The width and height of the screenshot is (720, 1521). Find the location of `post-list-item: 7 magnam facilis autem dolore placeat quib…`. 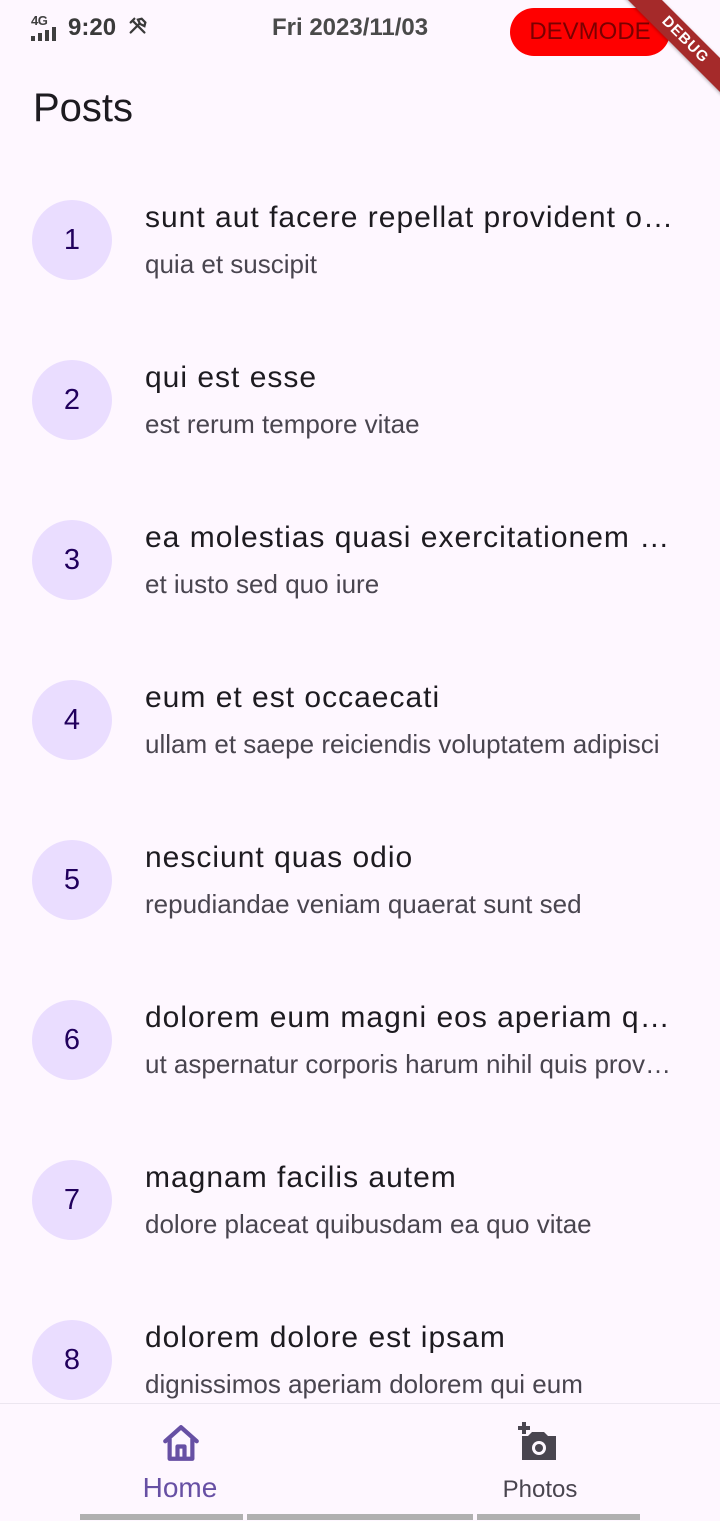

post-list-item: 7 magnam facilis autem dolore placeat quib… is located at coordinates (360, 1200).